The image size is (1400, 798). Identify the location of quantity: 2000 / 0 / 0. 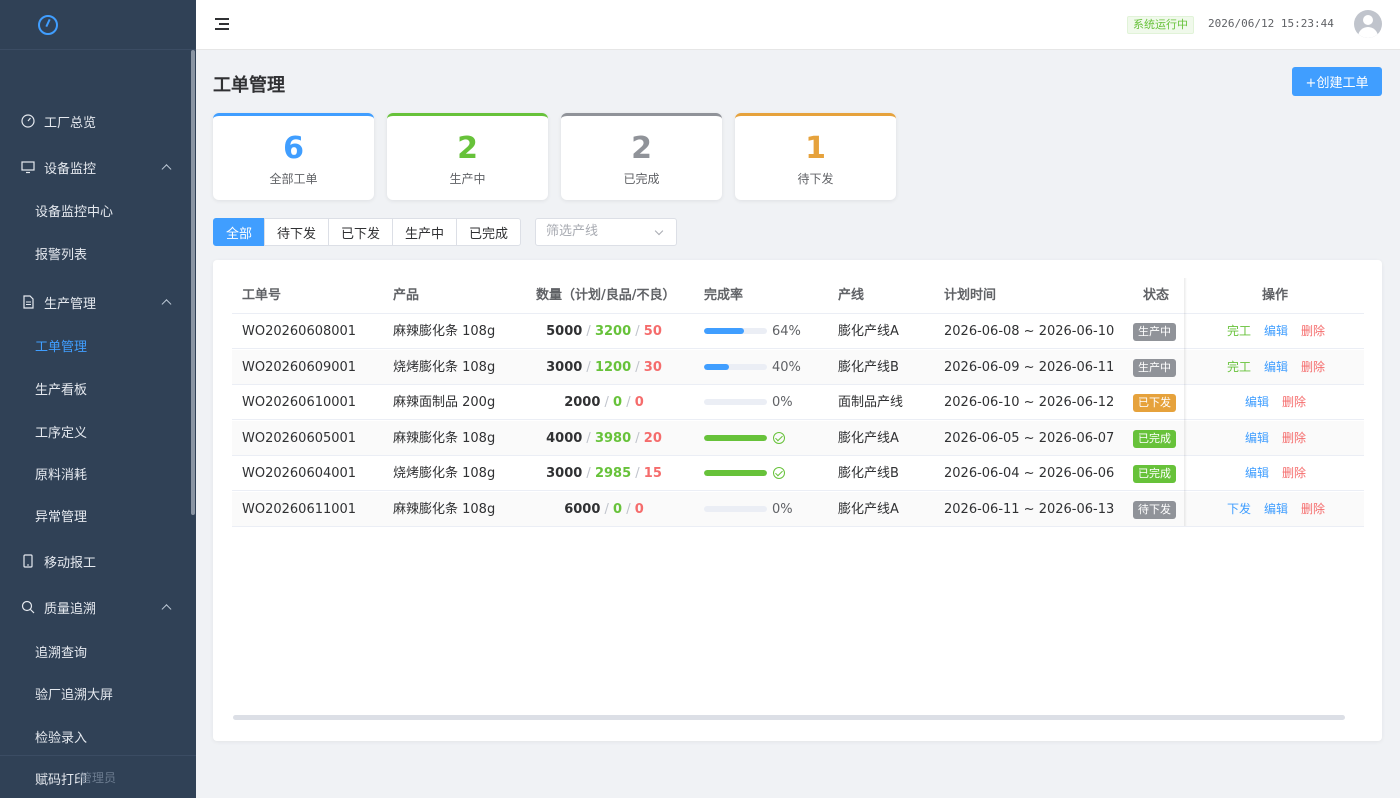
(604, 402).